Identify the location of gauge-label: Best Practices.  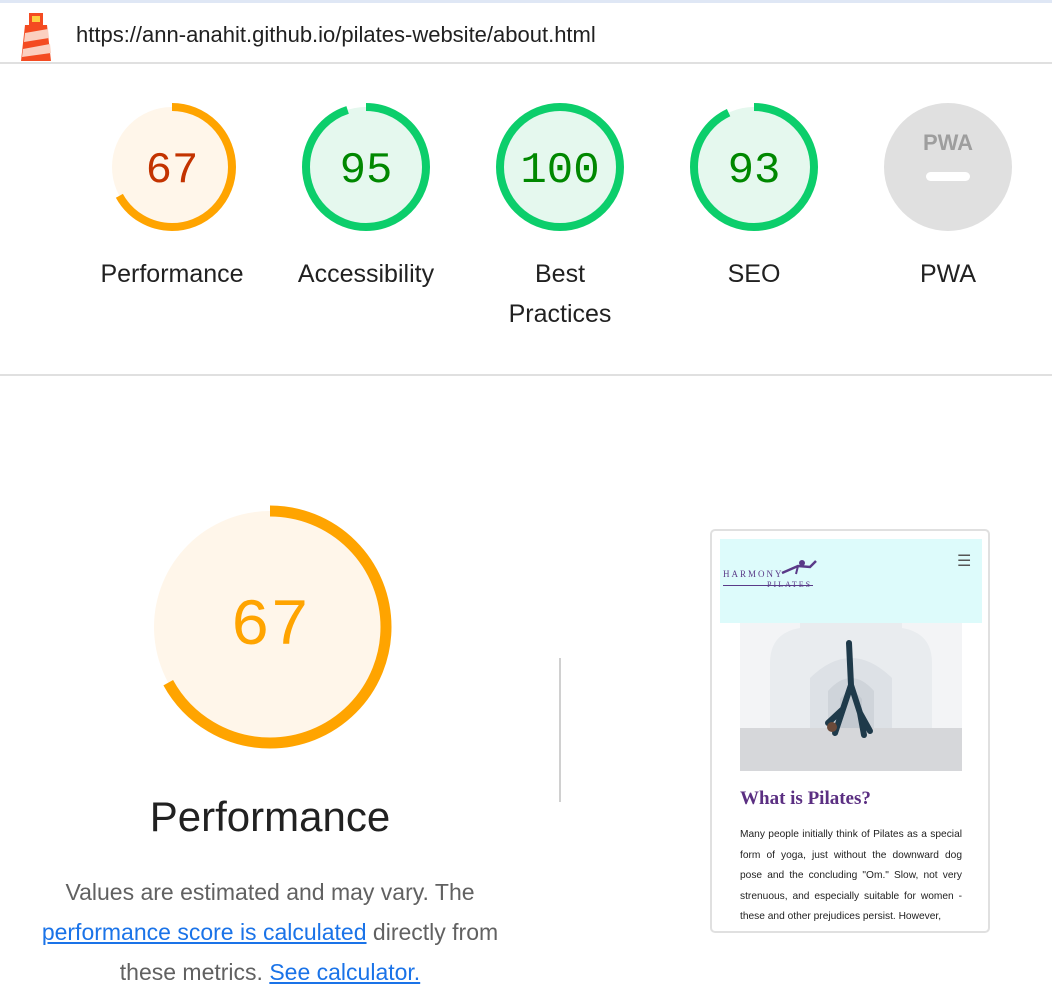
(560, 294).